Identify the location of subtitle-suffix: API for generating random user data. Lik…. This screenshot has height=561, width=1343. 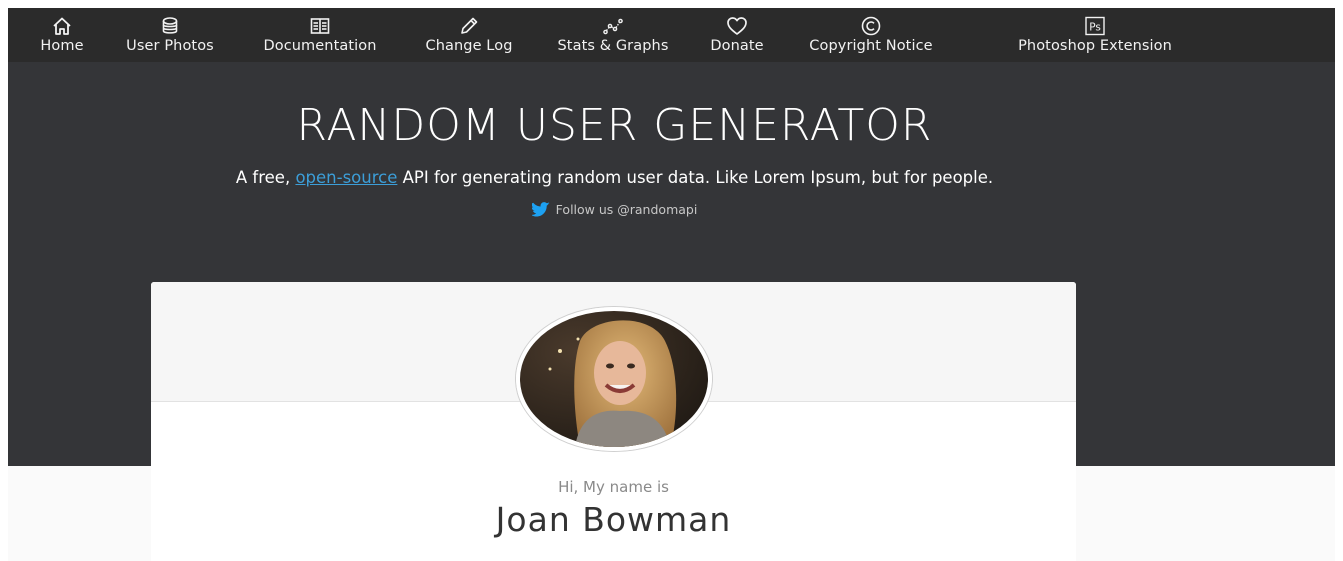
(695, 177).